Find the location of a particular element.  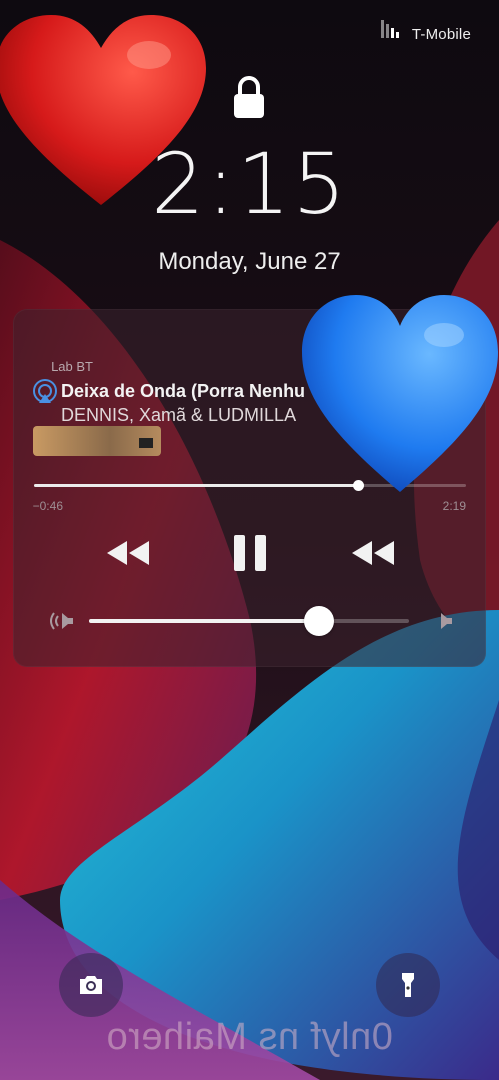

song-artist: DENNIS, Xamã & LUDMILLA is located at coordinates (179, 415).